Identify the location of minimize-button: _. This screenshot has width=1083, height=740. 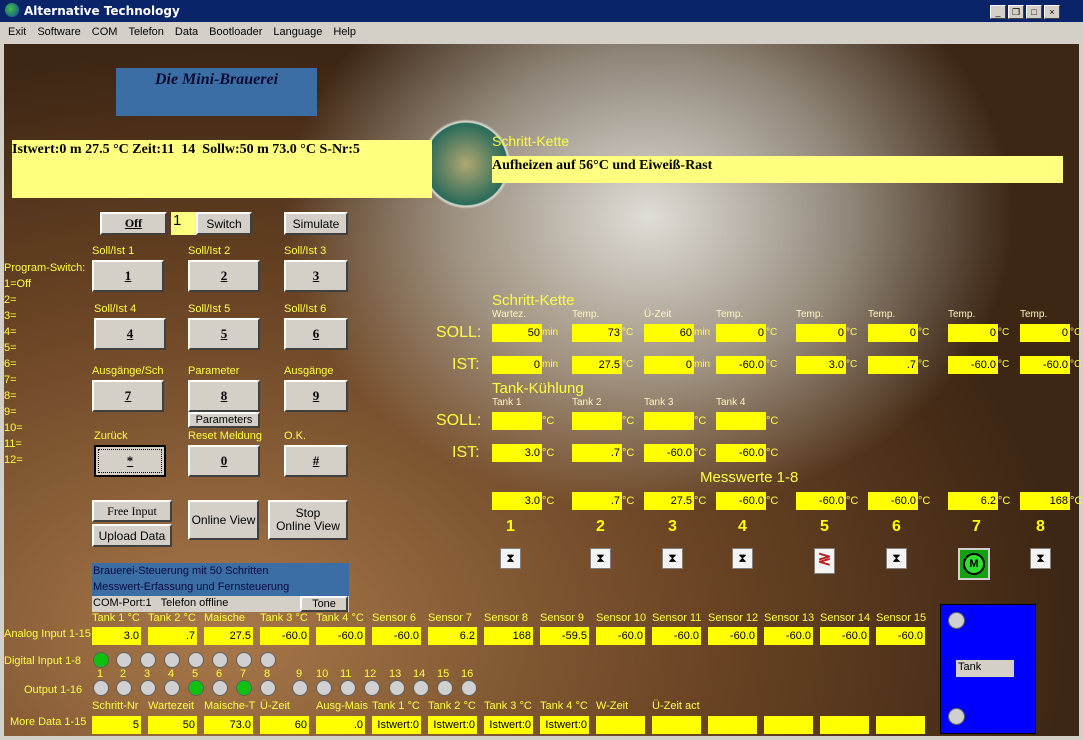
(998, 12).